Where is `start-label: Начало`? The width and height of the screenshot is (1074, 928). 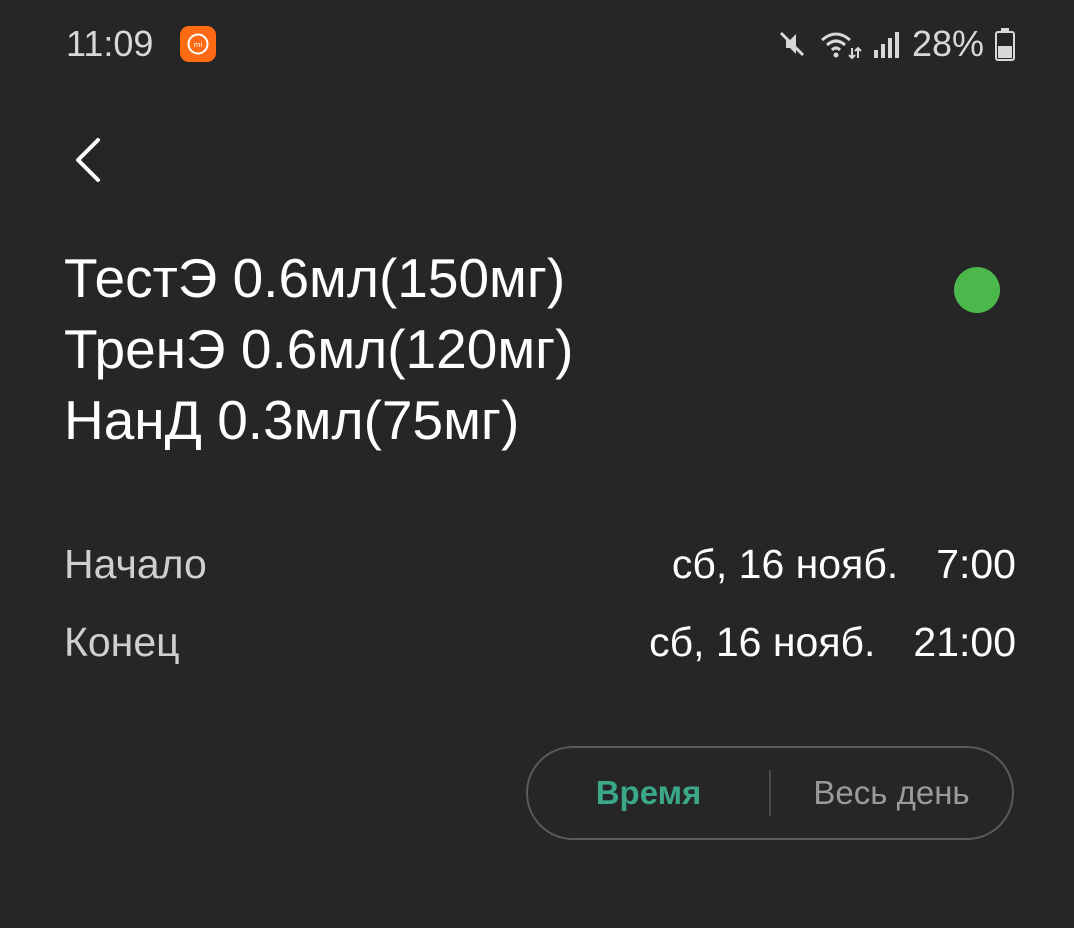 start-label: Начало is located at coordinates (135, 564).